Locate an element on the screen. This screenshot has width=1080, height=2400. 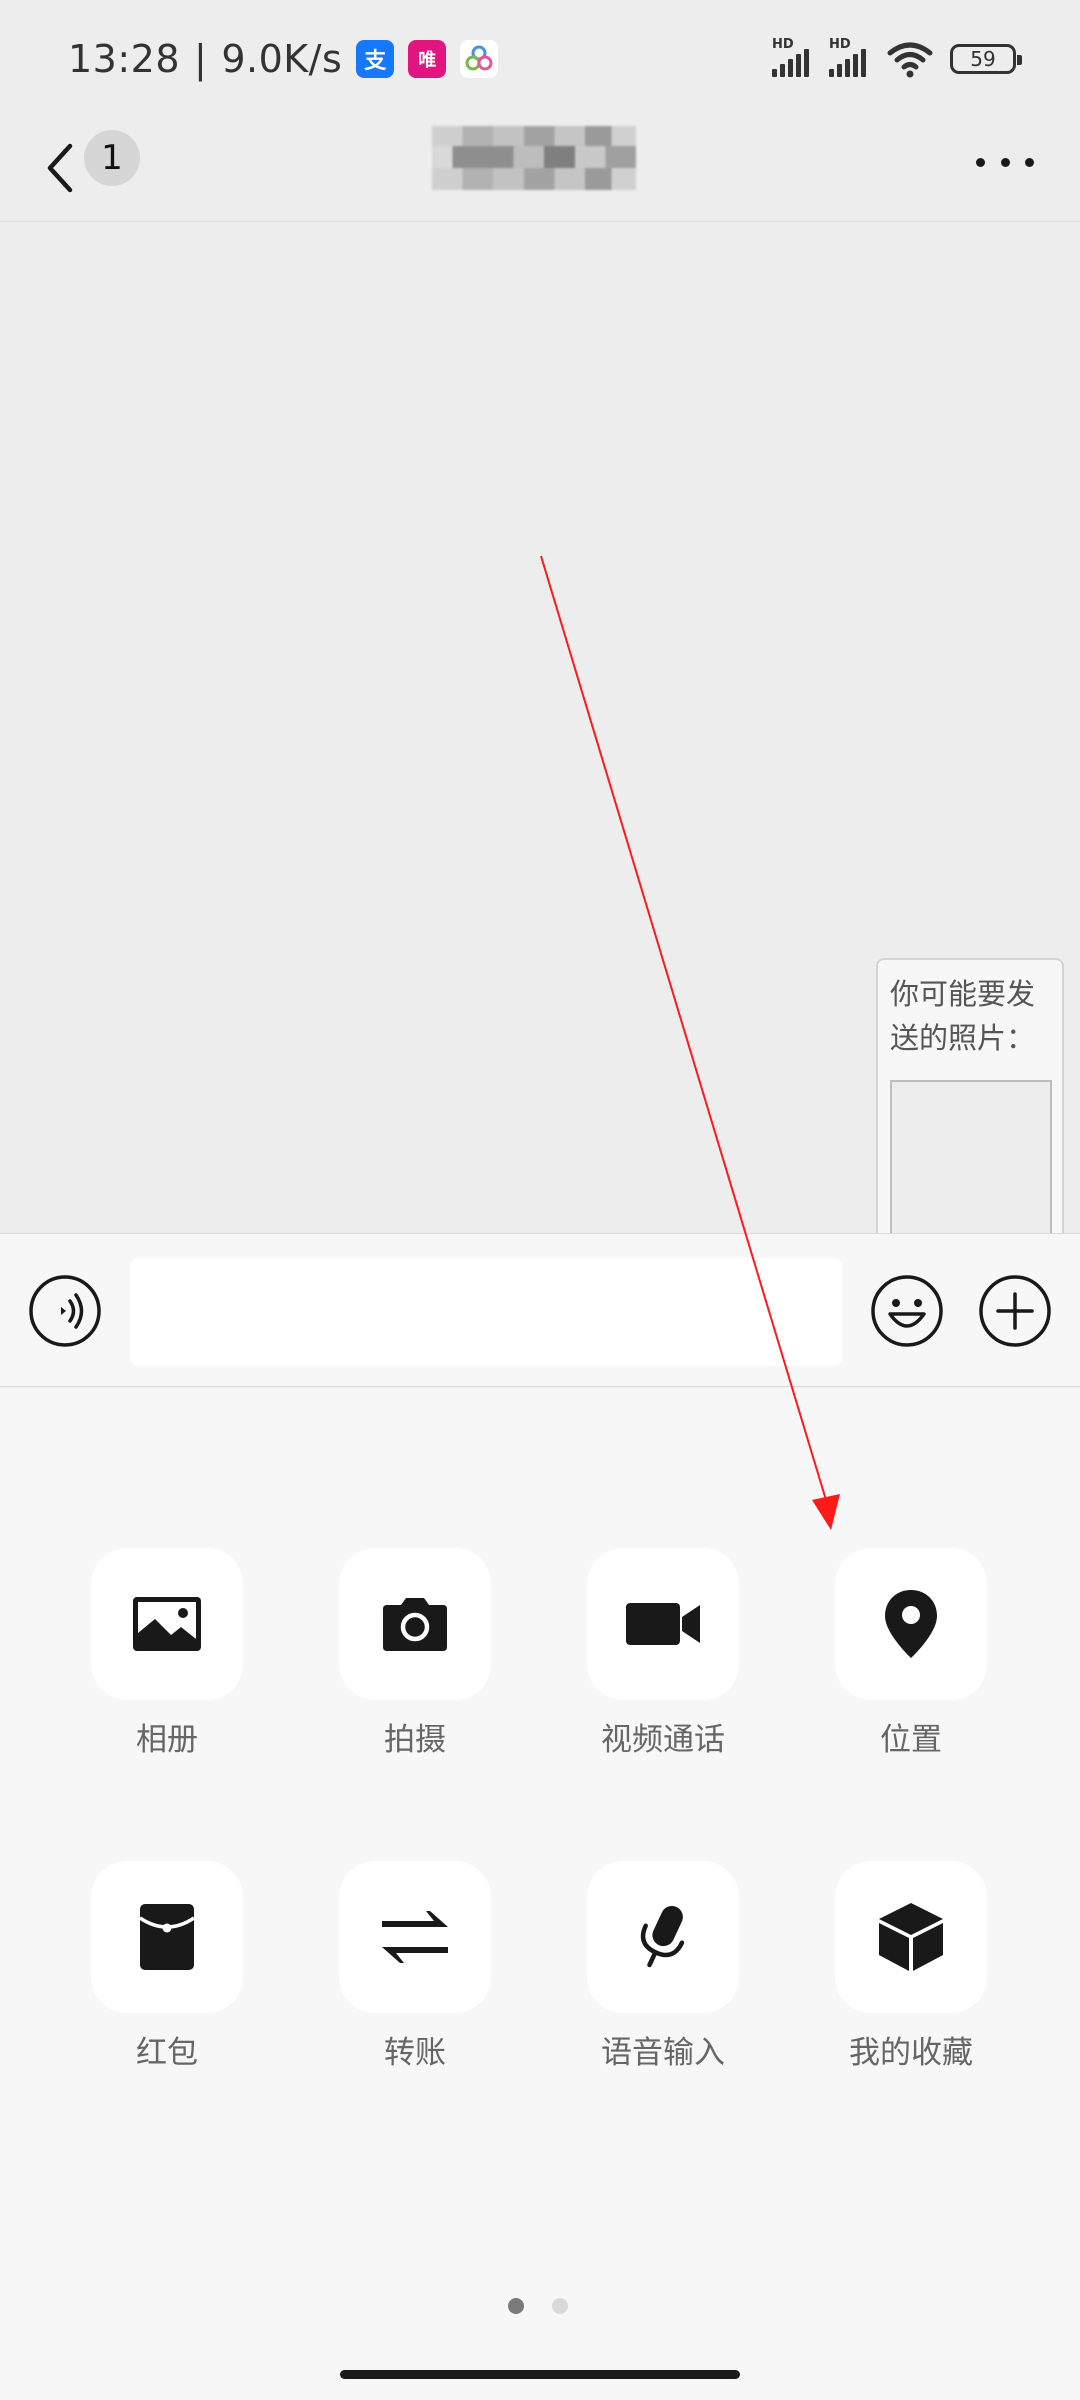
voice-input-button: 语音输入 is located at coordinates (663, 1966).